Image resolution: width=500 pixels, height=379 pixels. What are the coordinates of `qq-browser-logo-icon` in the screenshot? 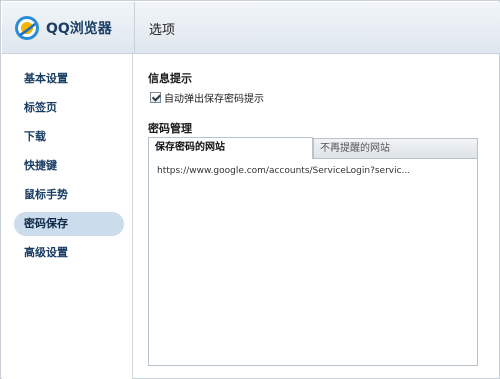 It's located at (27, 28).